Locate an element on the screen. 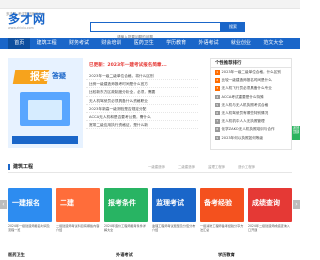  thumb-text: 报考条件 is located at coordinates (122, 203).